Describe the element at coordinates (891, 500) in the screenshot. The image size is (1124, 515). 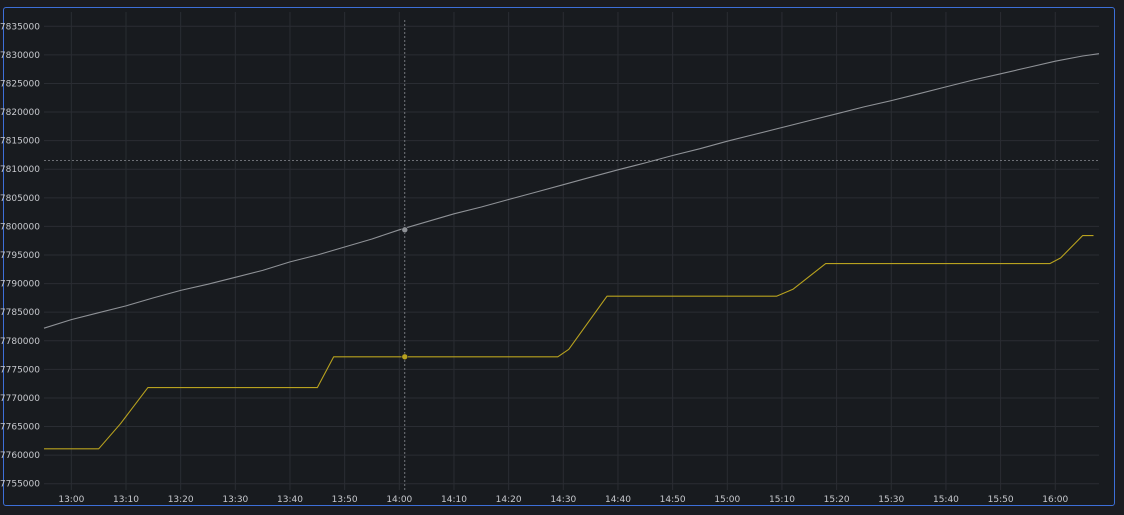
I see `x-tick-label: 15:30` at that location.